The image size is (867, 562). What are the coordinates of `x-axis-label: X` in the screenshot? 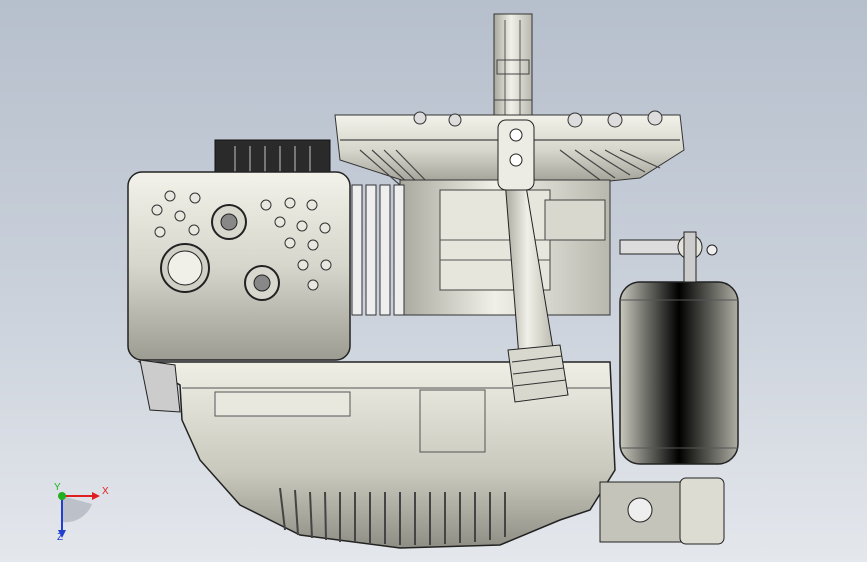 It's located at (105, 491).